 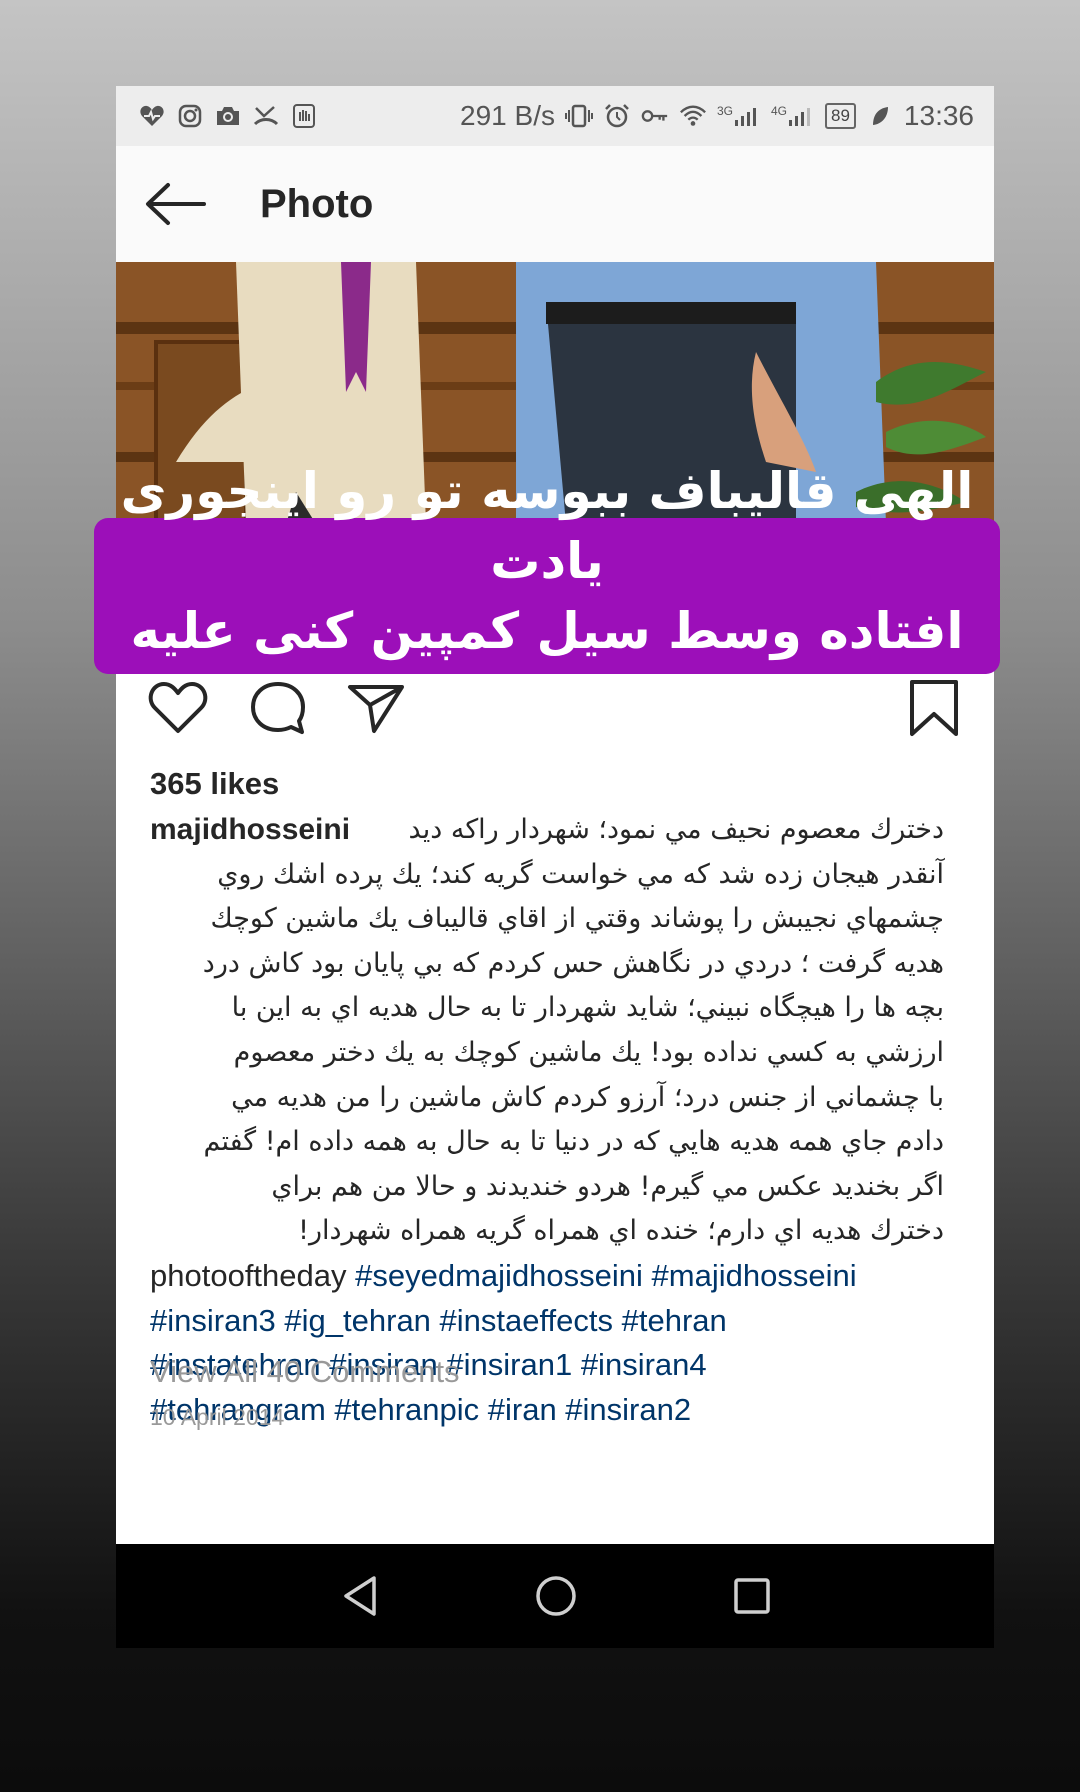 What do you see at coordinates (217, 1417) in the screenshot?
I see `post-date: 10 April 2014` at bounding box center [217, 1417].